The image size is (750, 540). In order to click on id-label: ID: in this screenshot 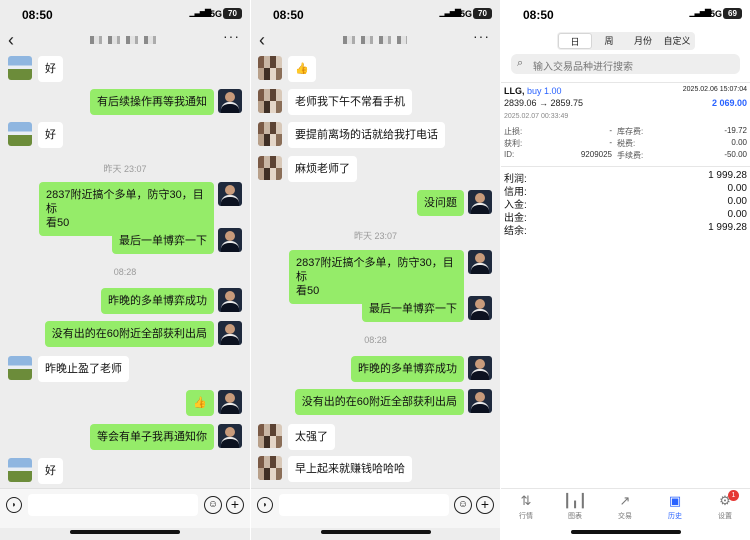, I will do `click(509, 154)`.